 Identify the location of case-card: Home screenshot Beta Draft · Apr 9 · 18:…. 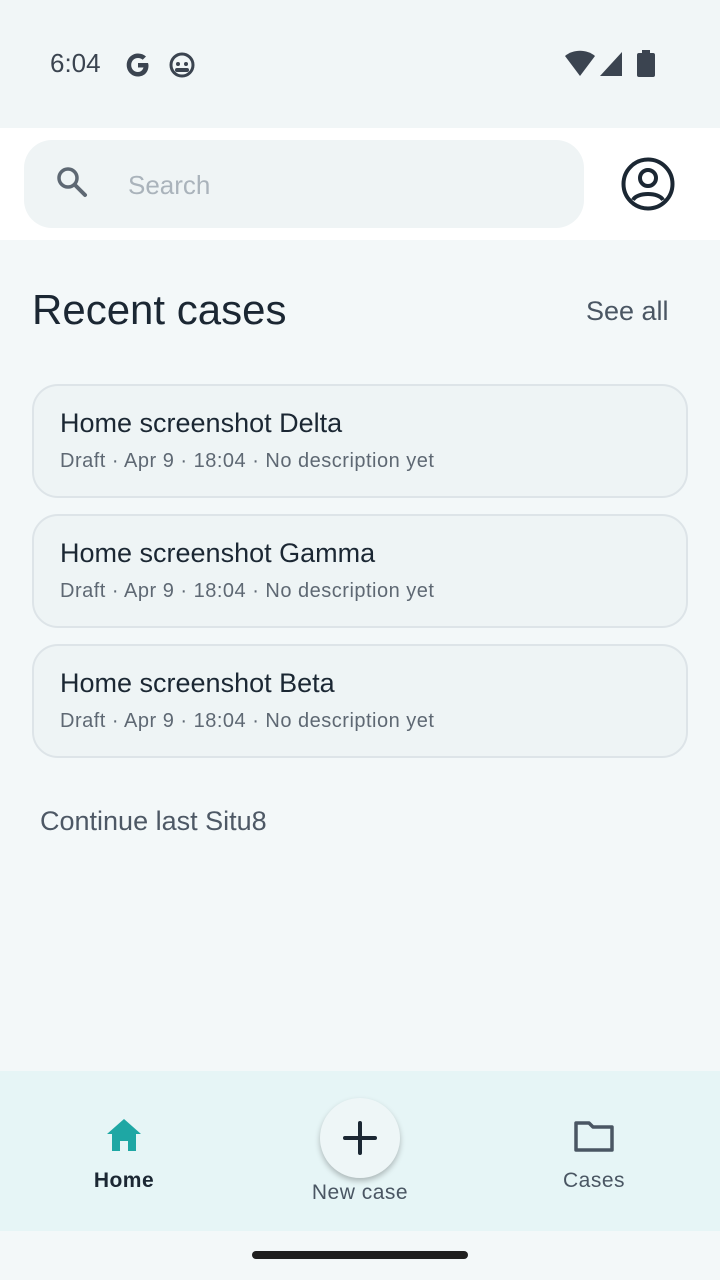
(360, 701).